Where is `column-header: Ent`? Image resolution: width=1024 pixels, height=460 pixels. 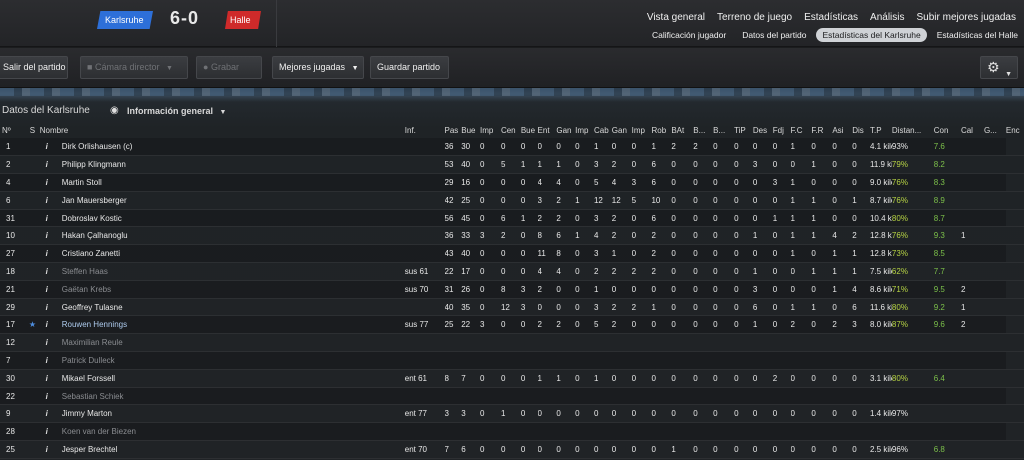 column-header: Ent is located at coordinates (547, 130).